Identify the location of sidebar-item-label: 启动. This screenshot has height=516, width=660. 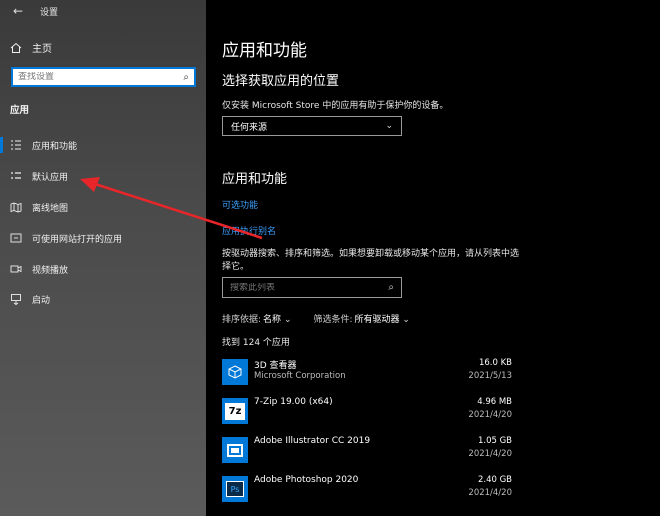
(41, 300).